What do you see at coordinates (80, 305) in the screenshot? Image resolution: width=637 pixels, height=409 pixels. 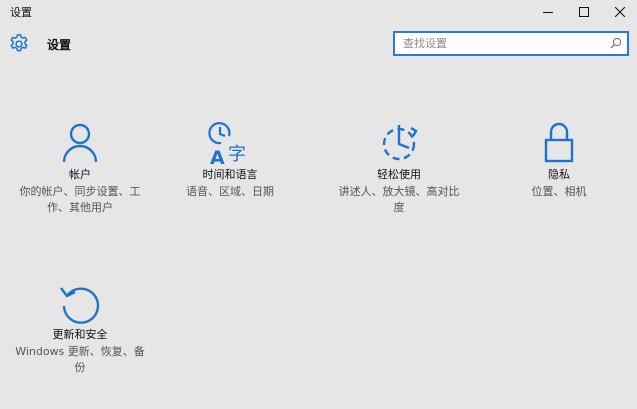 I see `update-refresh-icon` at bounding box center [80, 305].